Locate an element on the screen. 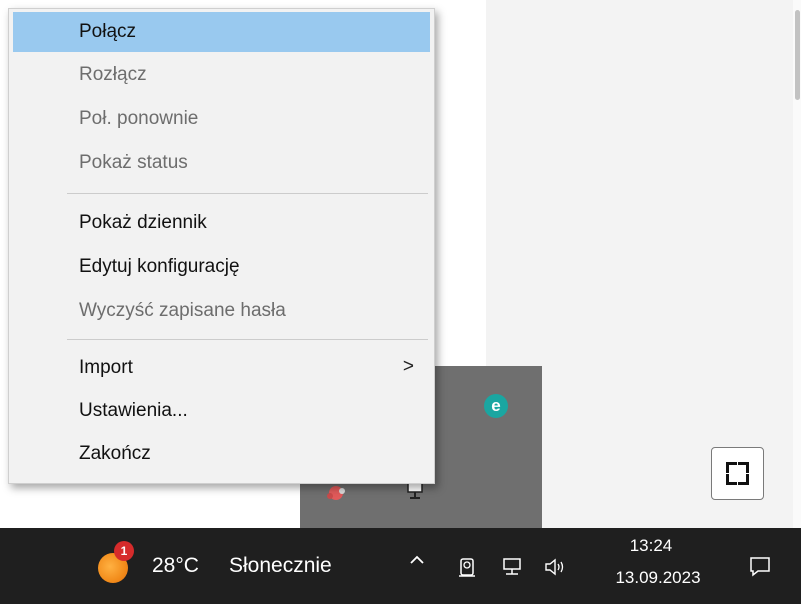 This screenshot has width=801, height=604. openvpn-tray-icon is located at coordinates (336, 493).